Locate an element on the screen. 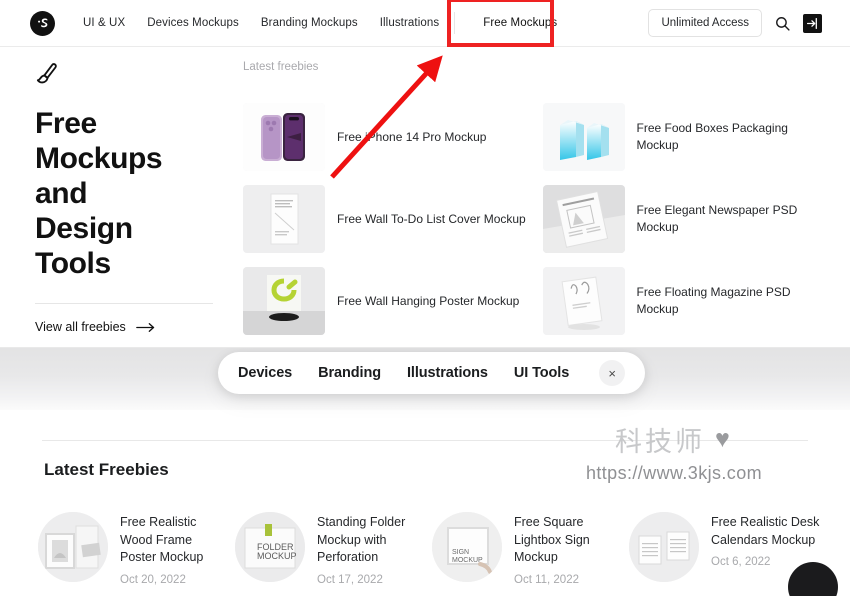 The width and height of the screenshot is (850, 596). watermark-url: https://www.3kjs.com is located at coordinates (673, 473).